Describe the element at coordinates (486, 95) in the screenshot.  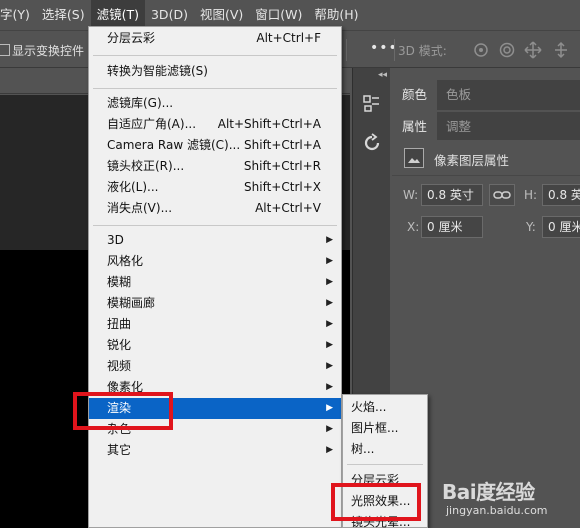
I see `color-panel-tabs: 颜色 色板` at that location.